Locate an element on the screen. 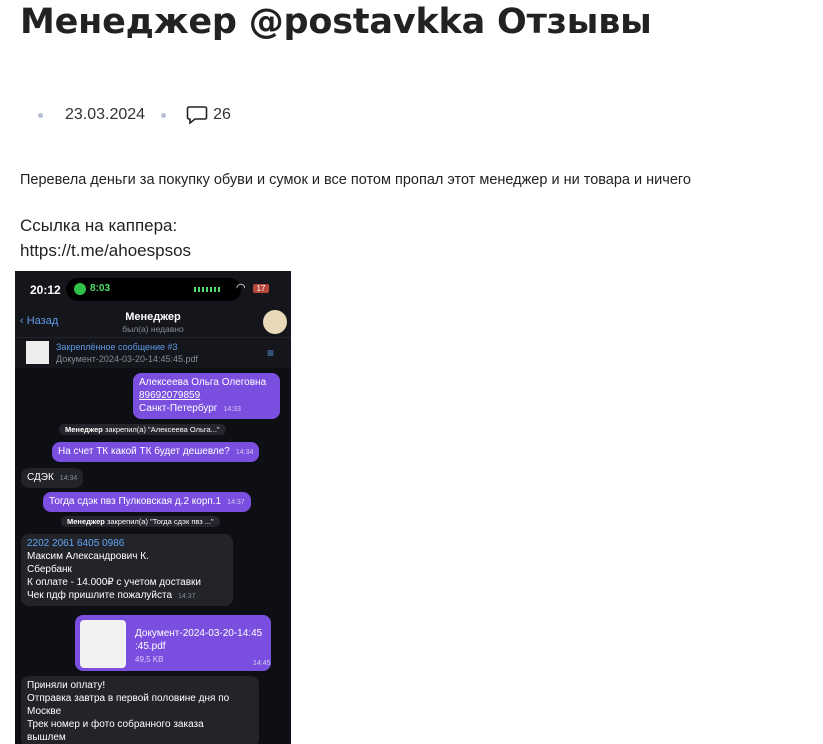 The width and height of the screenshot is (823, 744). link-label: Ссылка на каппера: is located at coordinates (99, 225).